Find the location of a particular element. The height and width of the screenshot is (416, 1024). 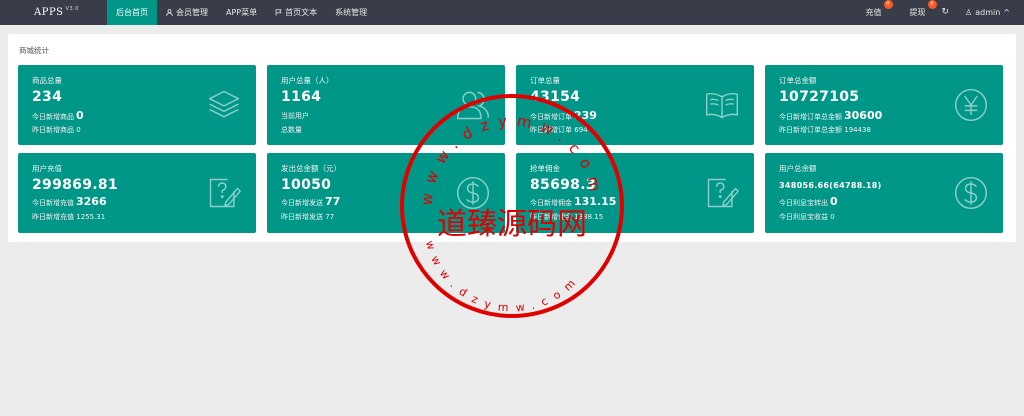

card-line-interest-out: 今日利息宝转出 0 is located at coordinates (808, 201).